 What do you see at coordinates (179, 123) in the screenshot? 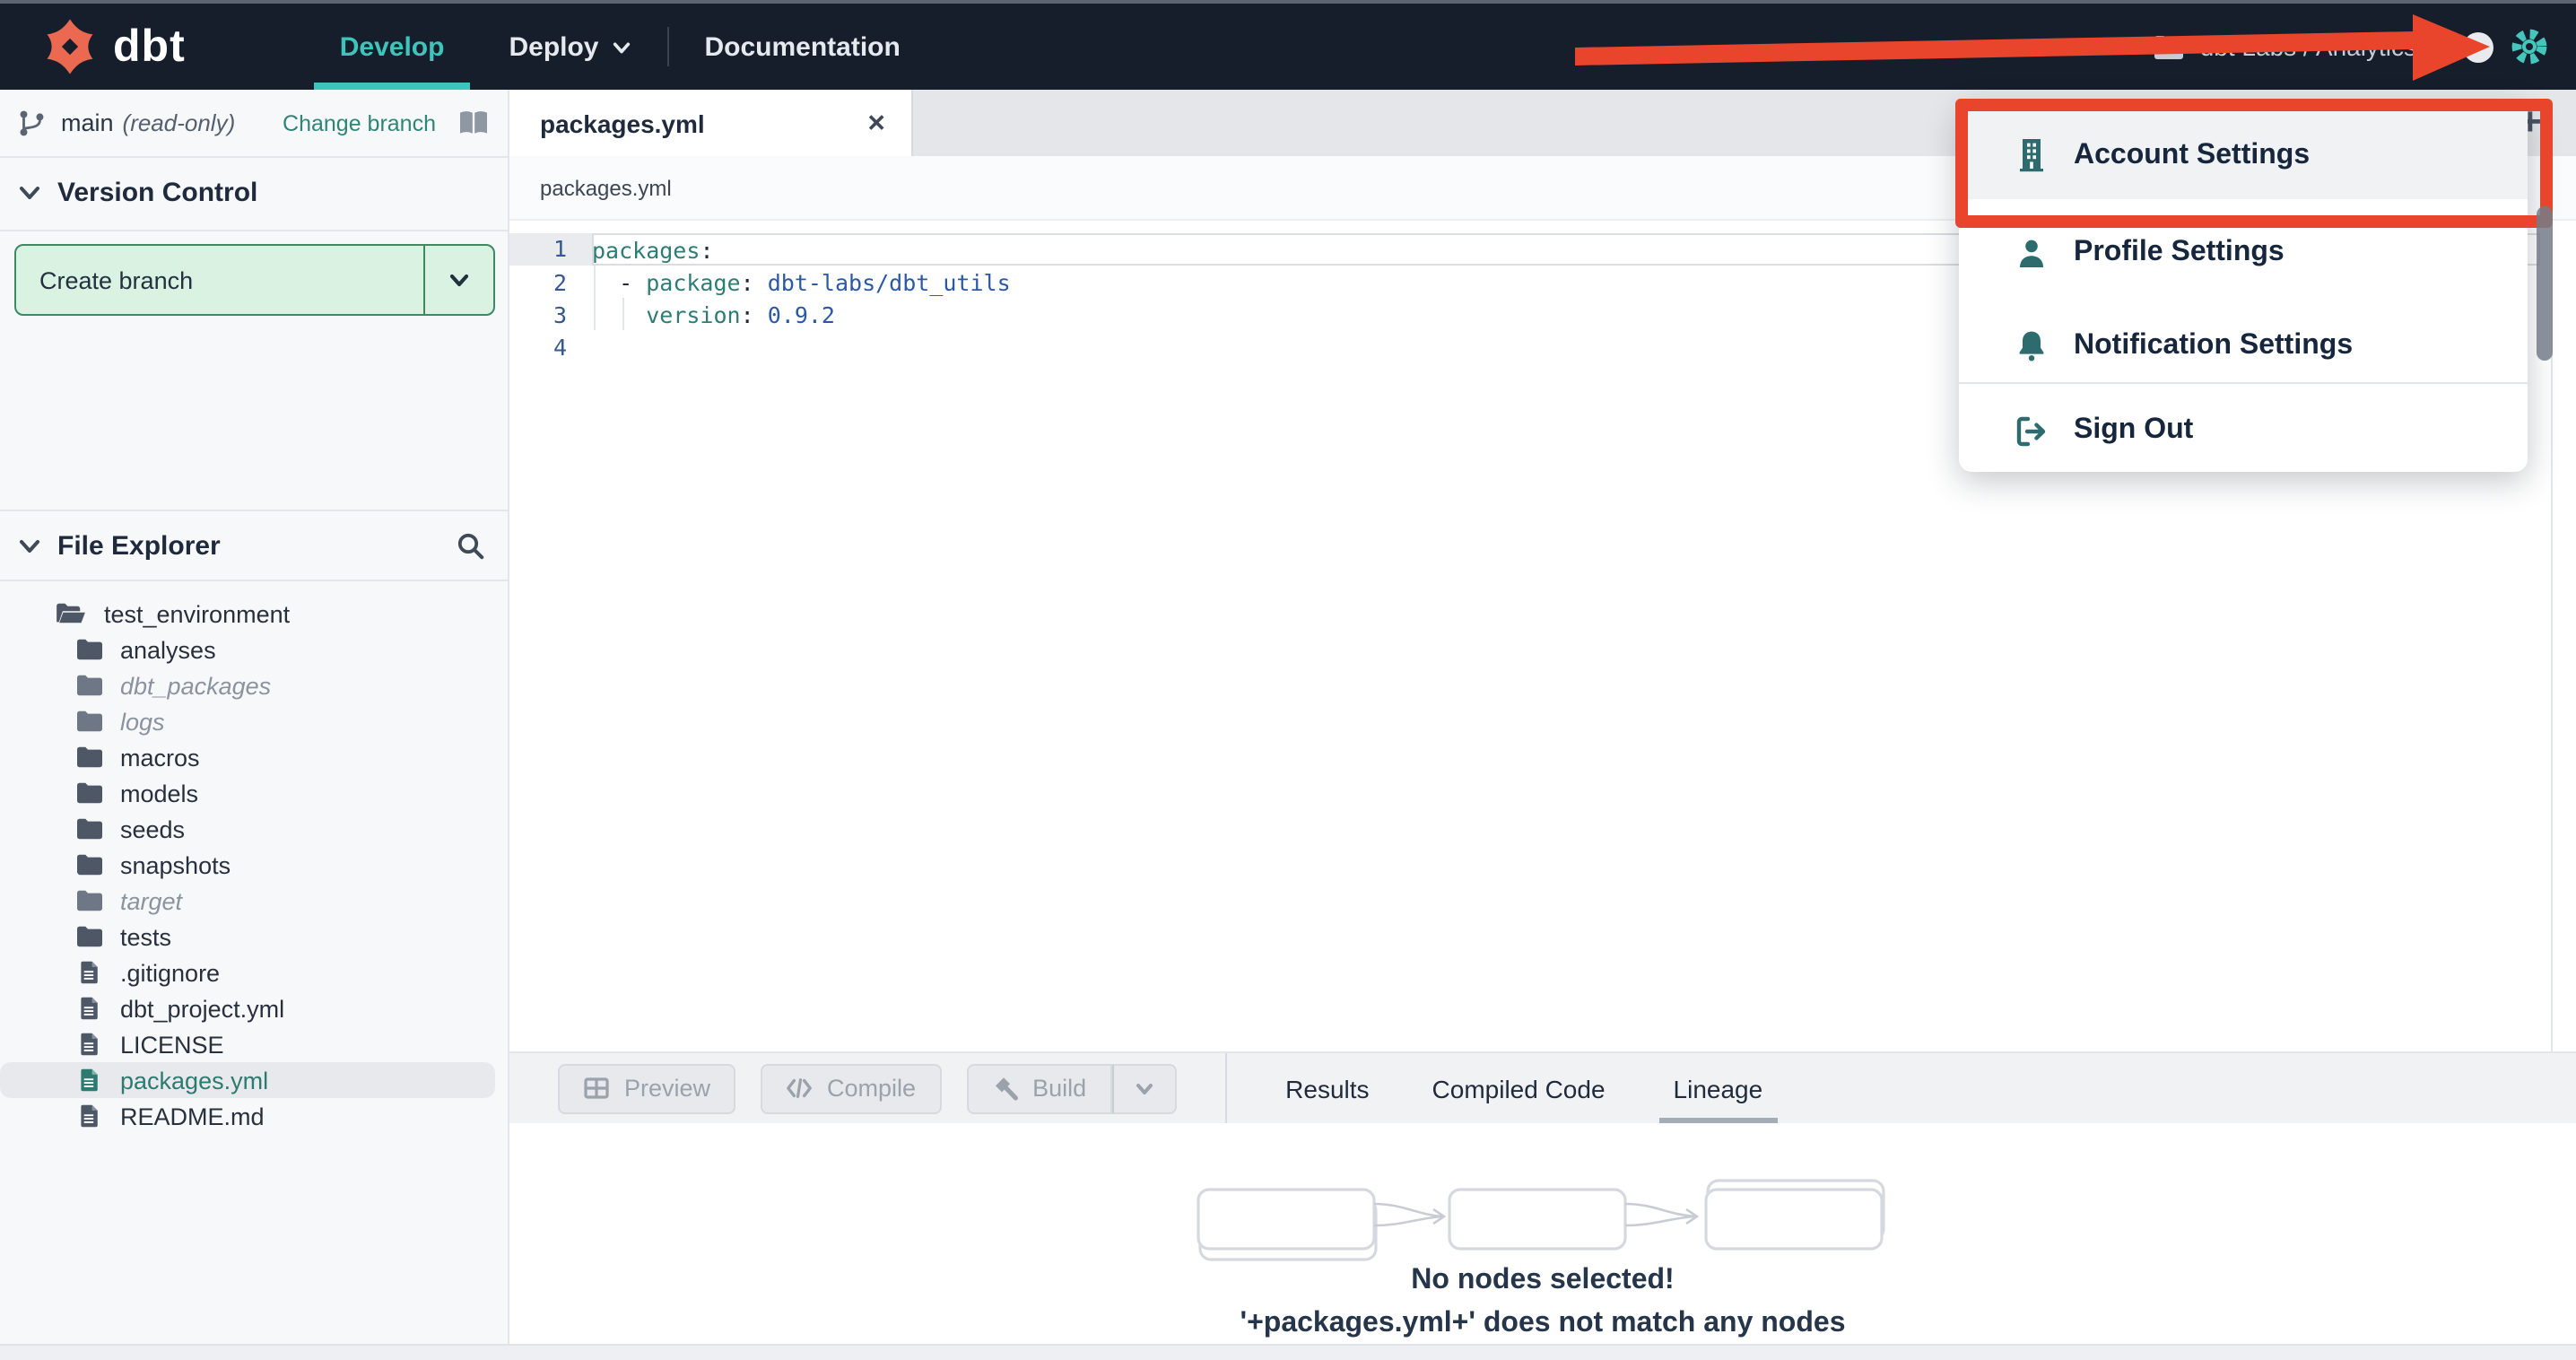
I see `branch-readonly-label: (read-only)` at bounding box center [179, 123].